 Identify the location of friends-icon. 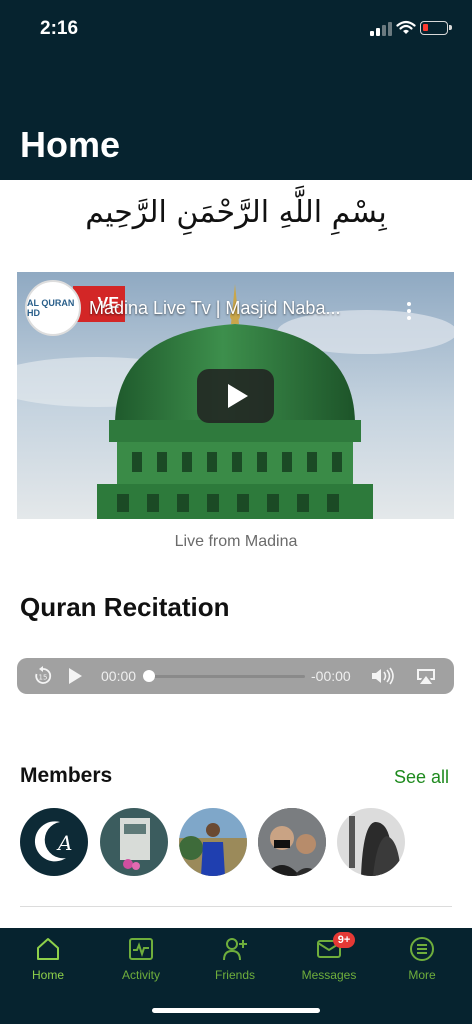
(235, 949).